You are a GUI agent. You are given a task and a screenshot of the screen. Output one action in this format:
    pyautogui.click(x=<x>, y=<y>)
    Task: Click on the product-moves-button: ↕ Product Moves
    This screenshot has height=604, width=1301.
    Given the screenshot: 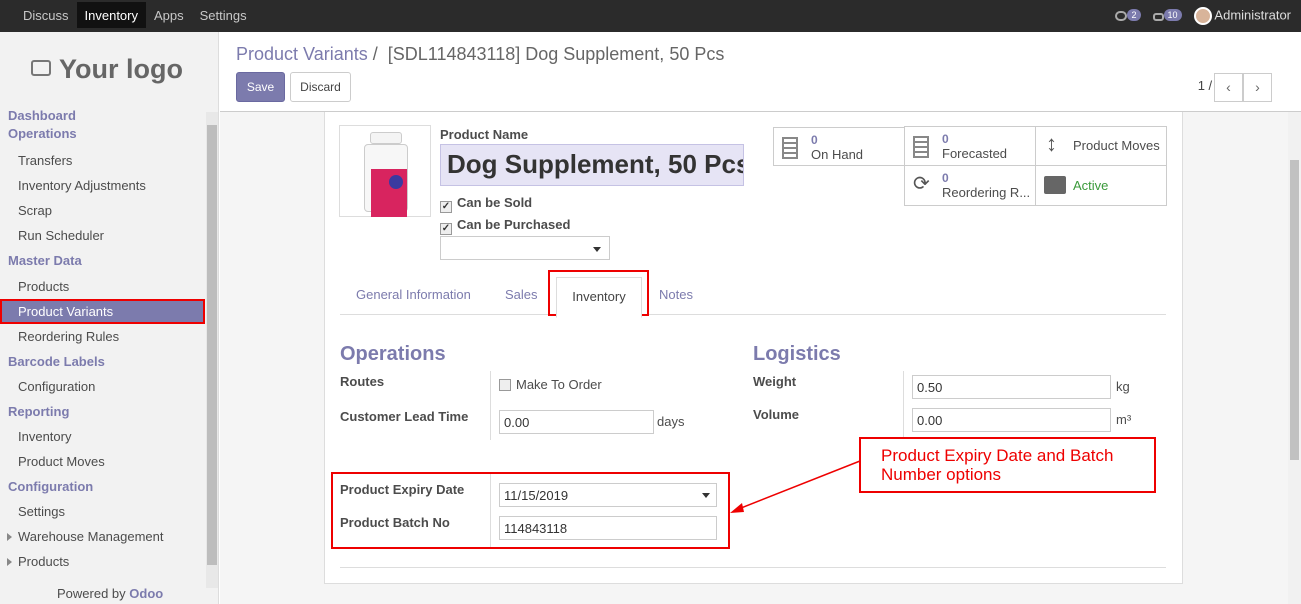 What is the action you would take?
    pyautogui.click(x=1101, y=146)
    